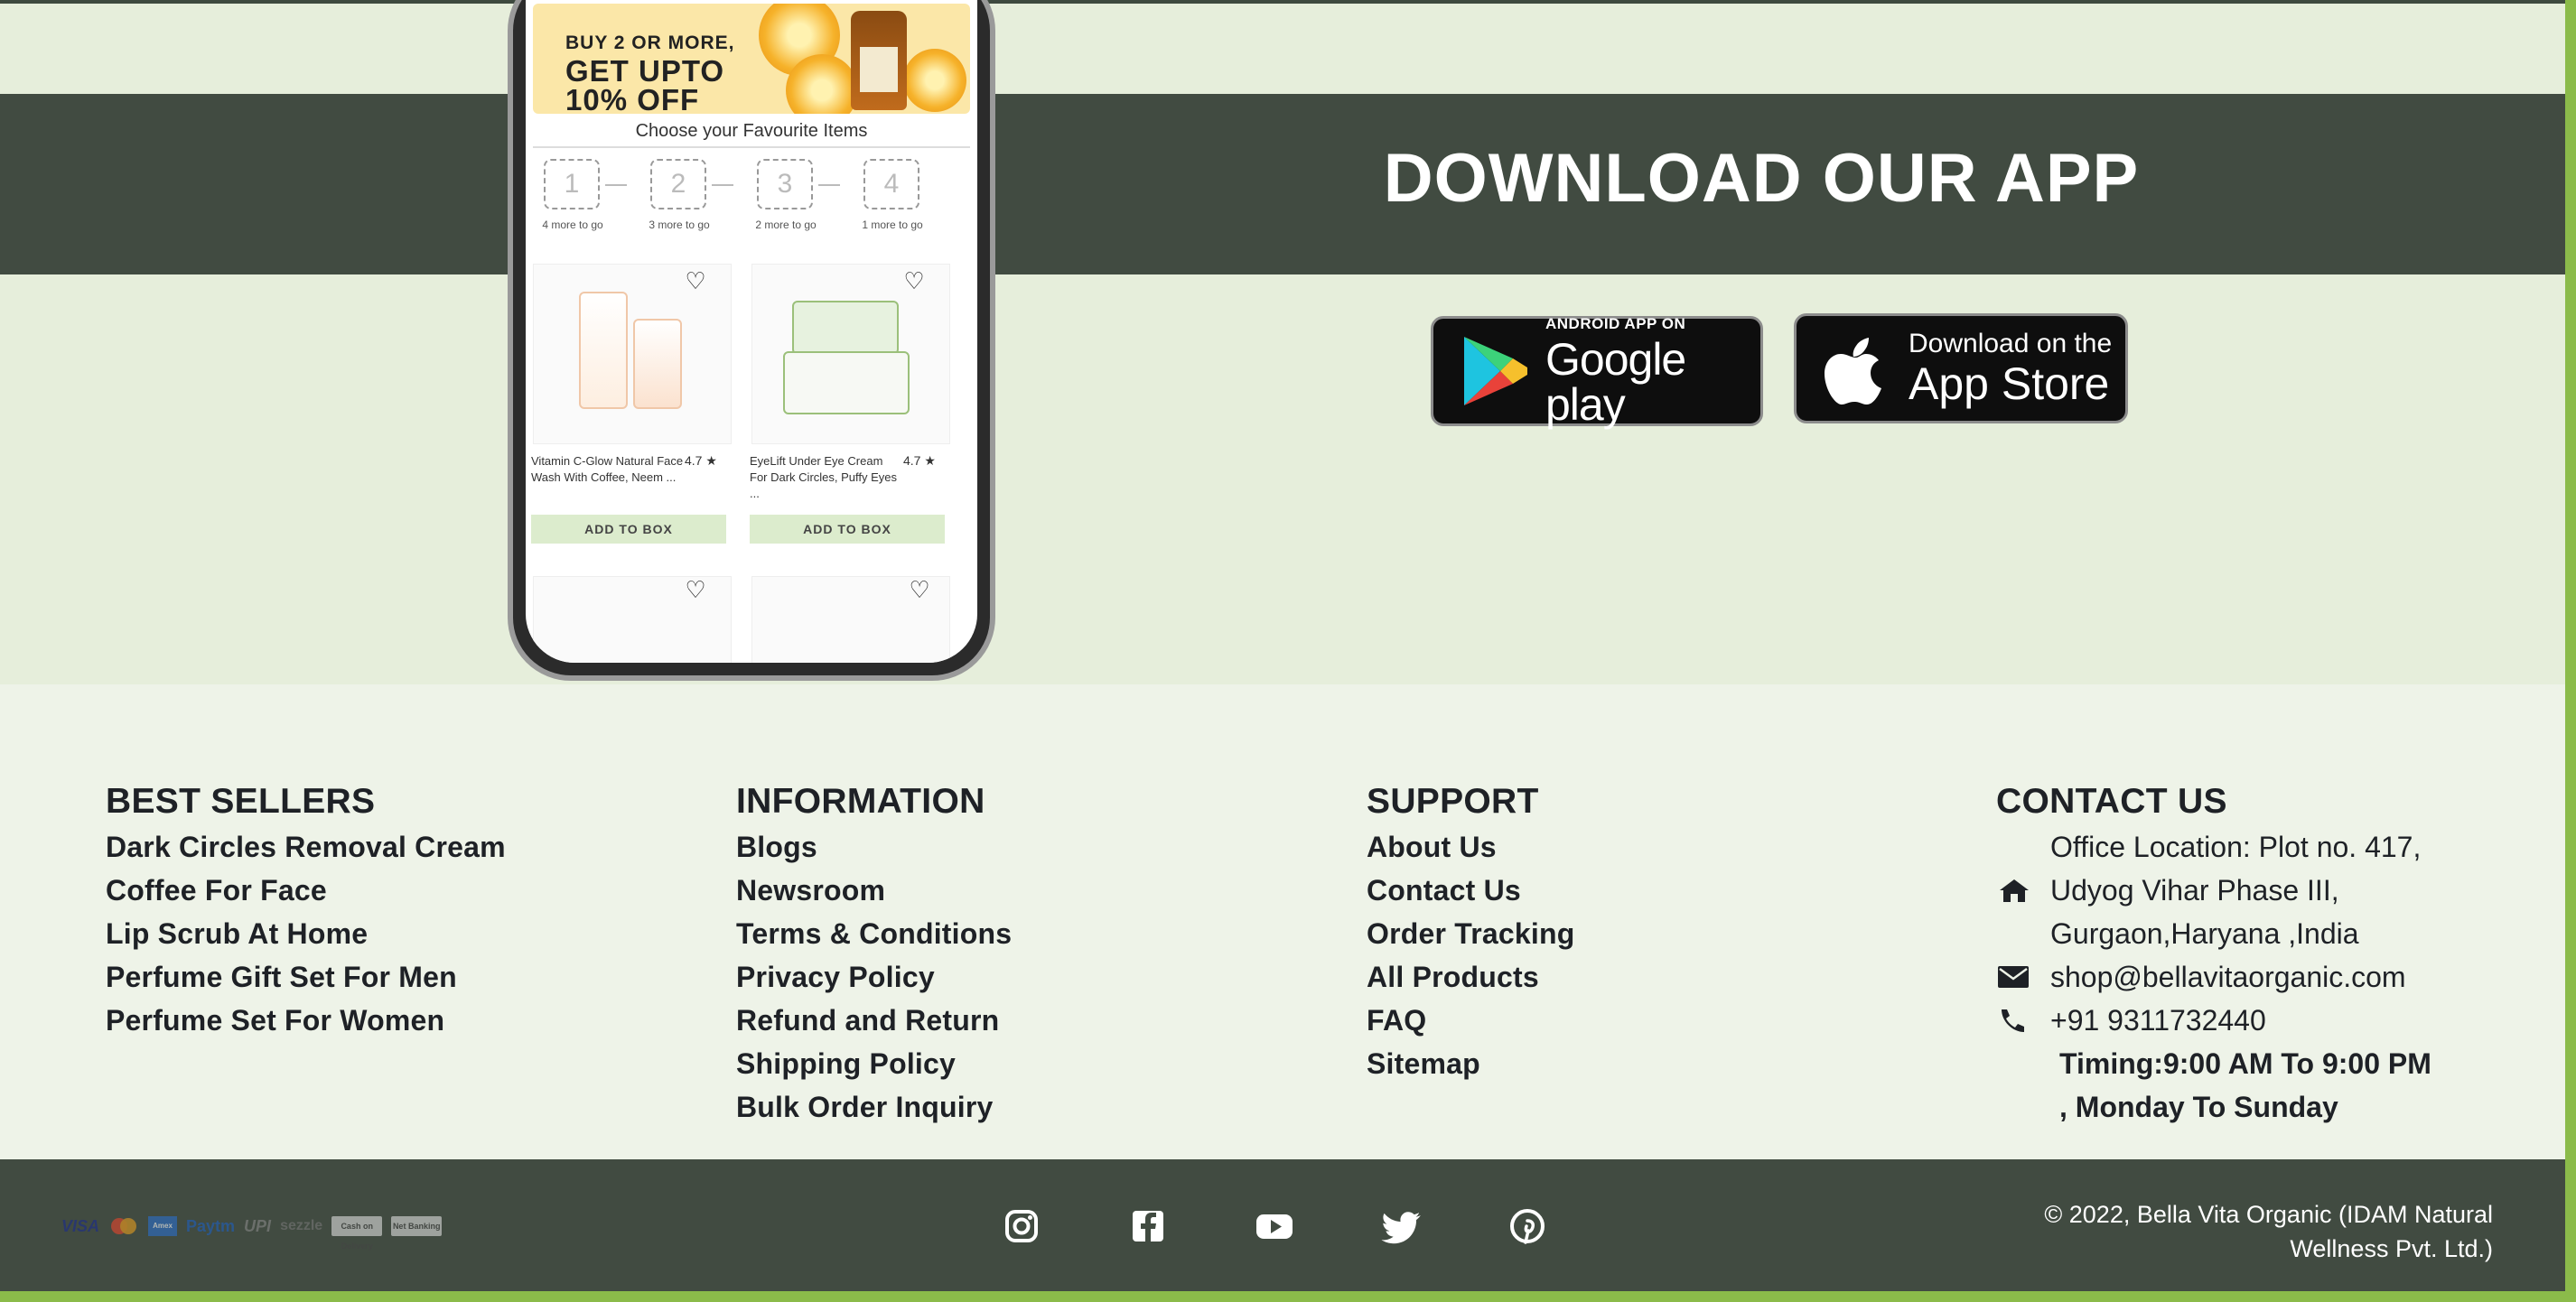 This screenshot has height=1302, width=2576. I want to click on address-line: Udyog Vihar Phase III,, so click(2213, 890).